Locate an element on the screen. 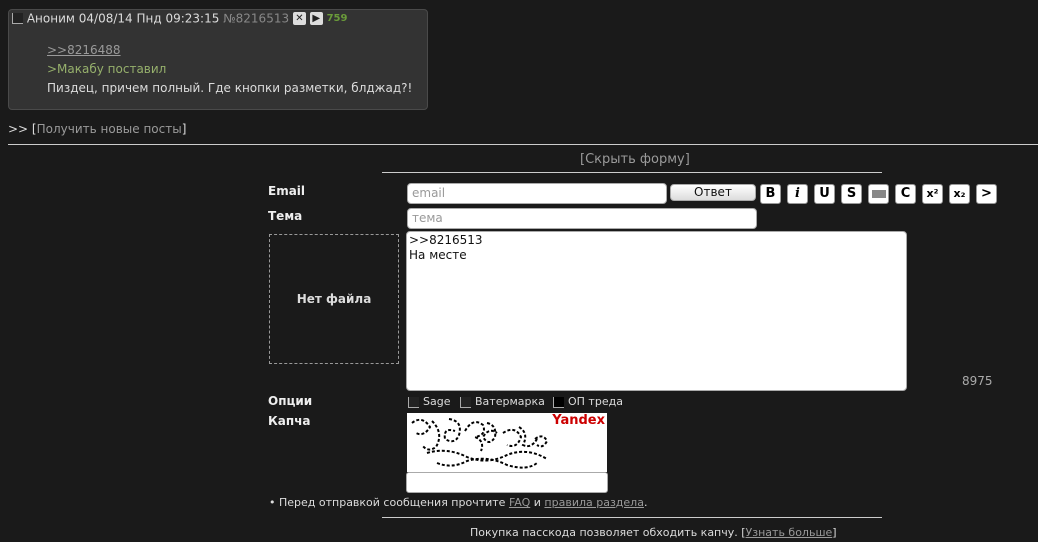  italic-icon: i is located at coordinates (797, 193).